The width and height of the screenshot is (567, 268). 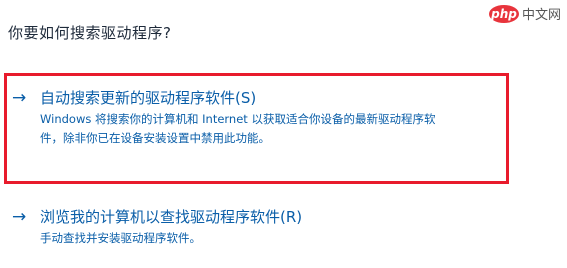 I want to click on auto-search-title: 自动搜索更新的驱动程序软件(S), so click(x=148, y=98).